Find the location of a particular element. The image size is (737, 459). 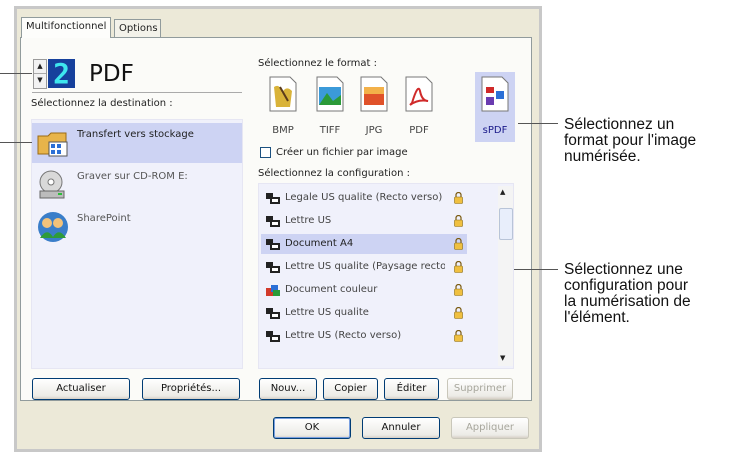

ok-button: OK is located at coordinates (312, 428).